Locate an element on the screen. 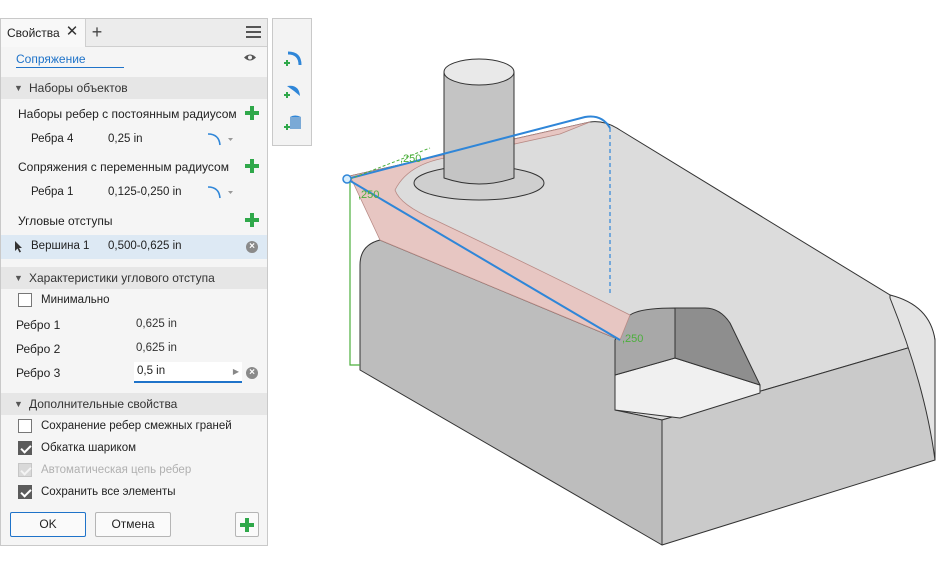 The image size is (948, 572). edge1-label: Ребро 1 is located at coordinates (38, 325).